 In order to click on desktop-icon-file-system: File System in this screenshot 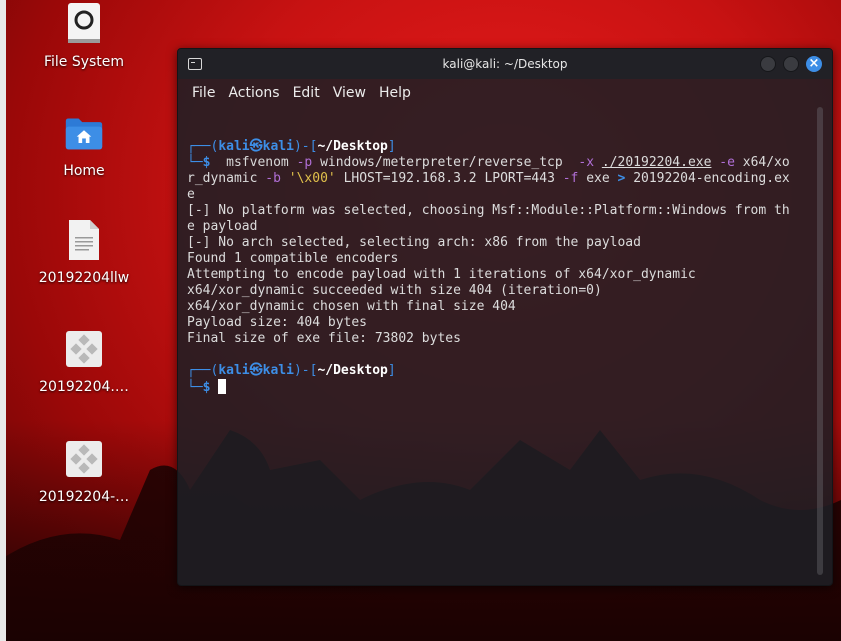, I will do `click(84, 36)`.